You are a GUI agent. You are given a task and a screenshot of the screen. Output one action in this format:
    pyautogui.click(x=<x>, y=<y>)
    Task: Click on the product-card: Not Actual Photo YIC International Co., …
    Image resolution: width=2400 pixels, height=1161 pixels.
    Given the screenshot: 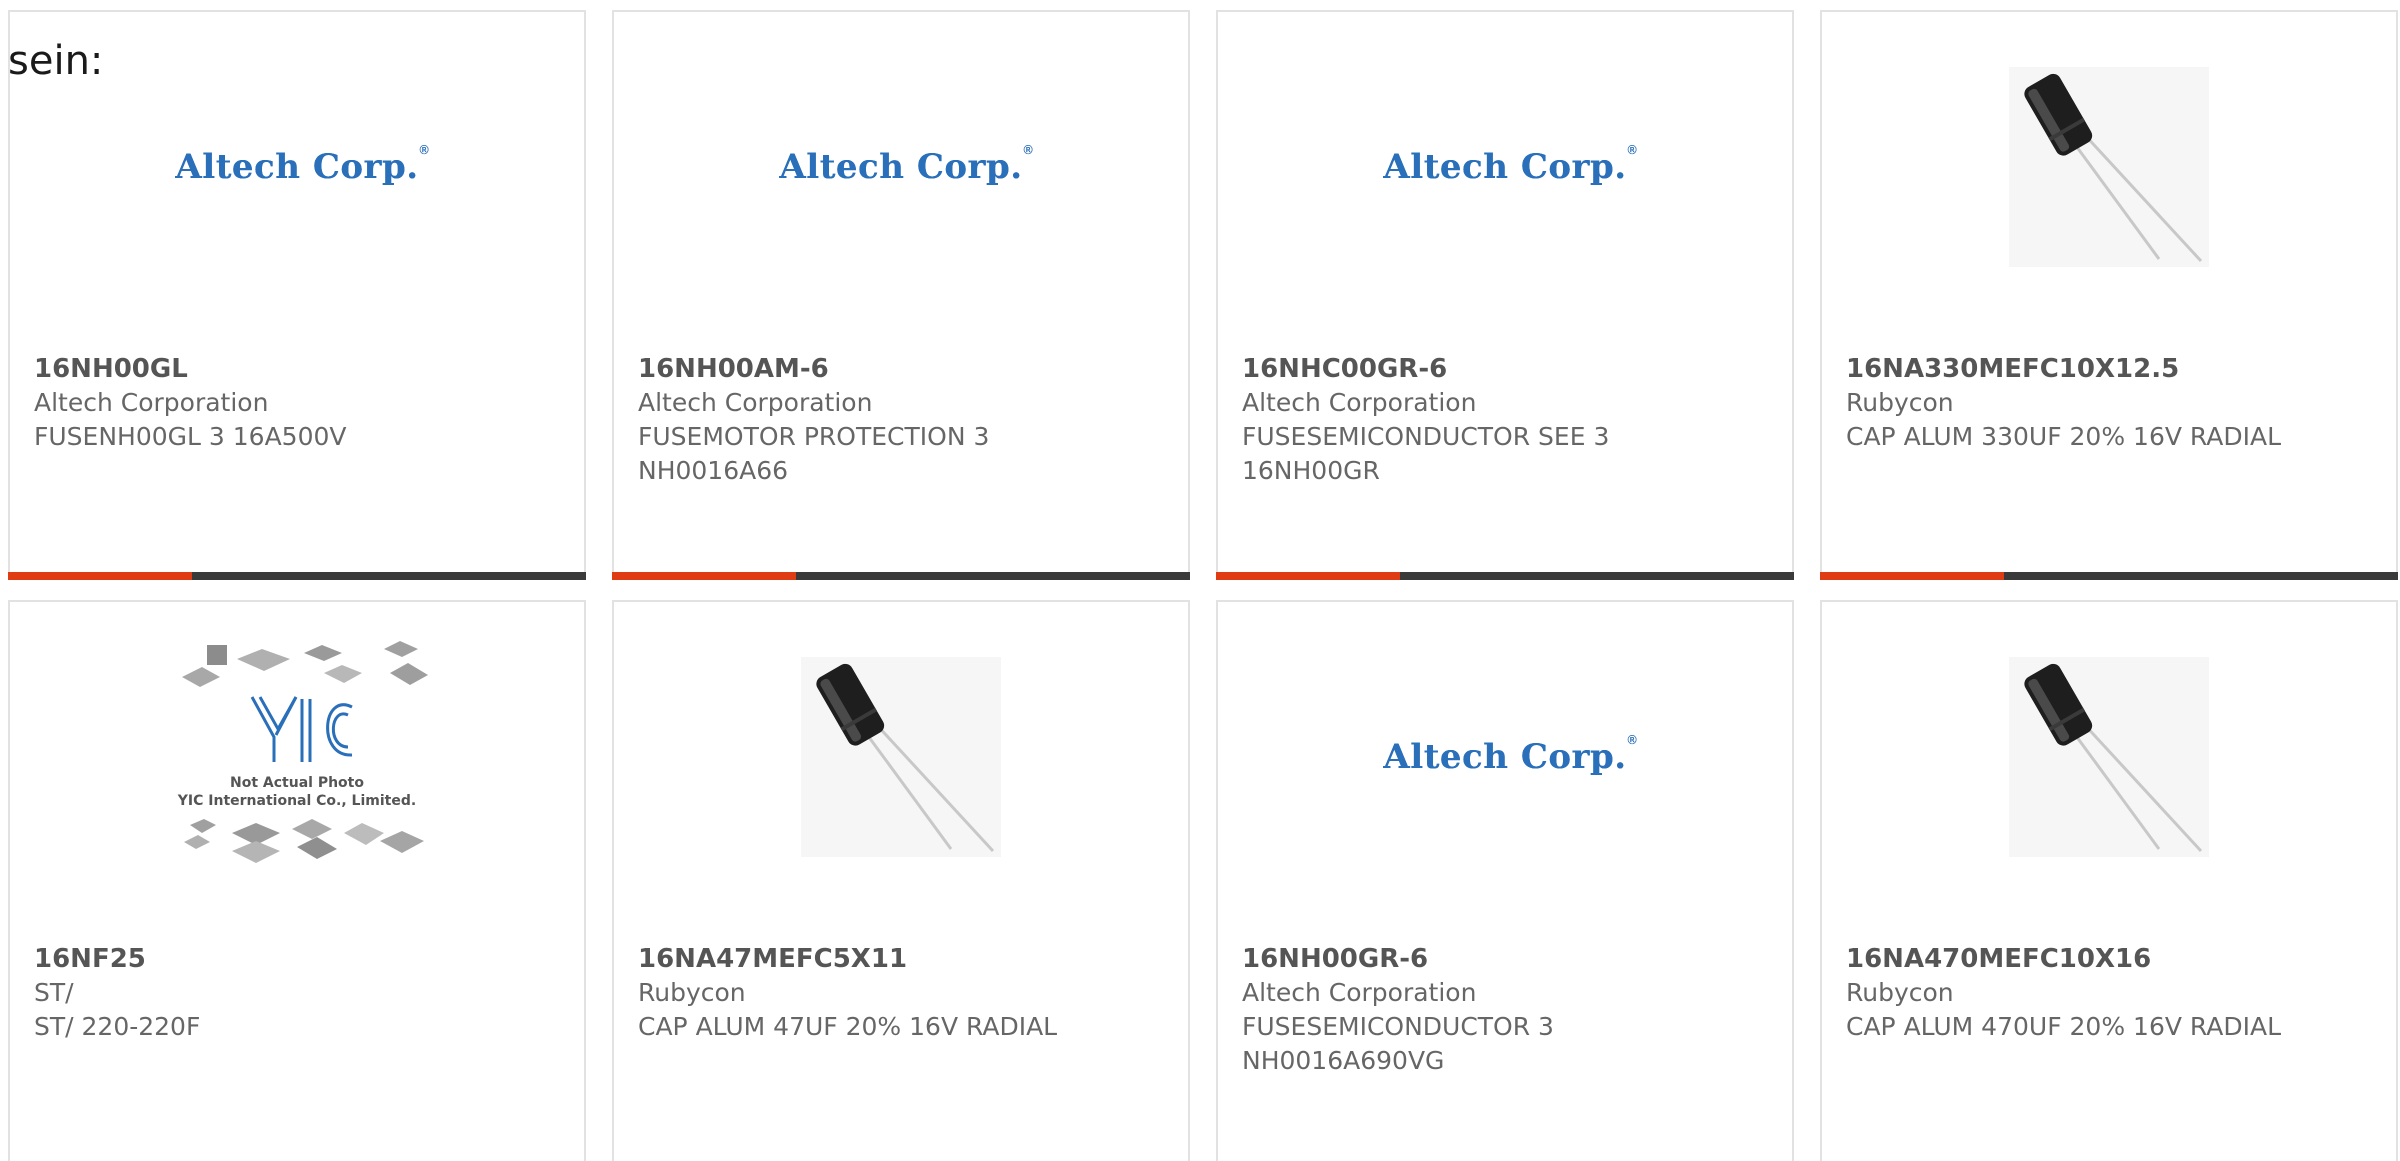 What is the action you would take?
    pyautogui.click(x=297, y=880)
    